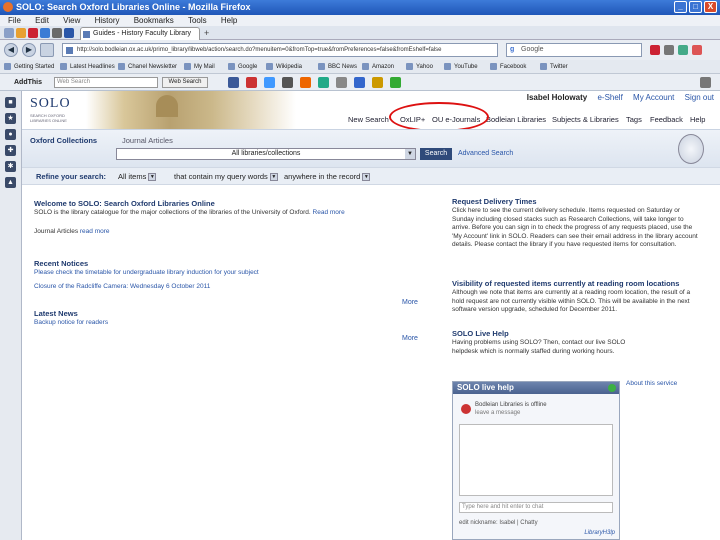  I want to click on nav-subjects: Subjects & Libraries, so click(585, 119).